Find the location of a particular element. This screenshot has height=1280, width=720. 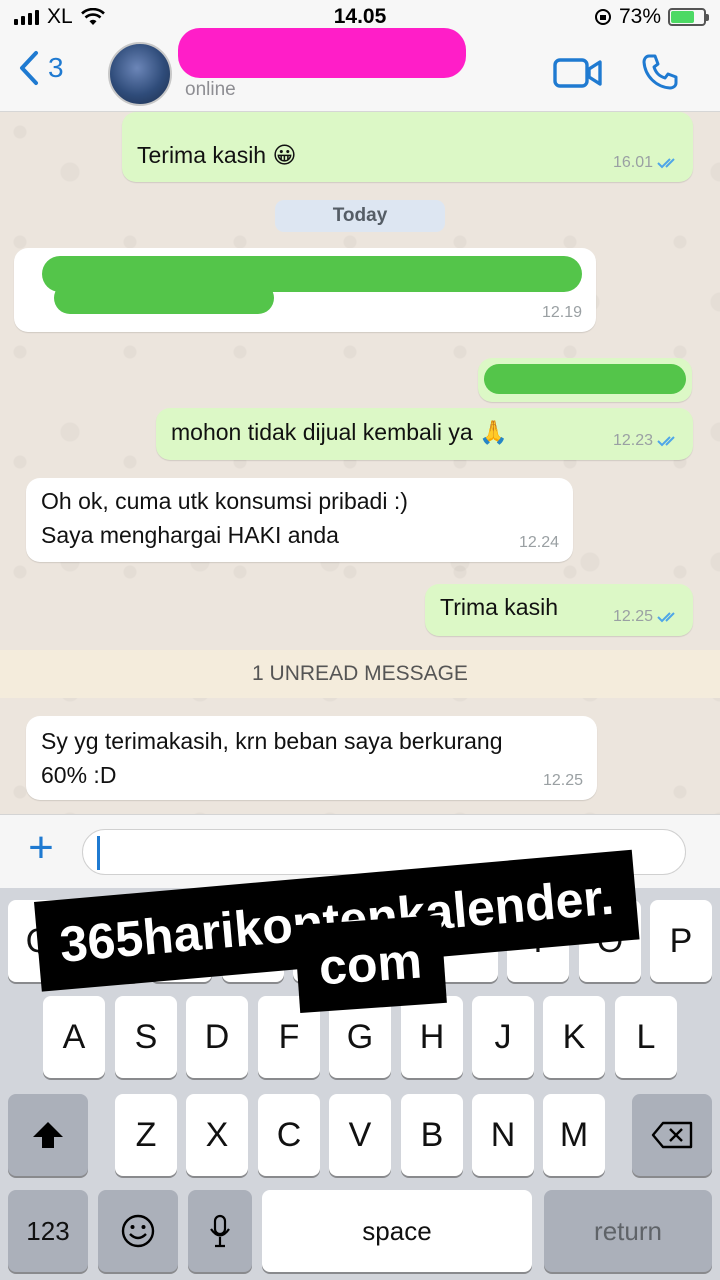

contact-name-redacted is located at coordinates (322, 53).